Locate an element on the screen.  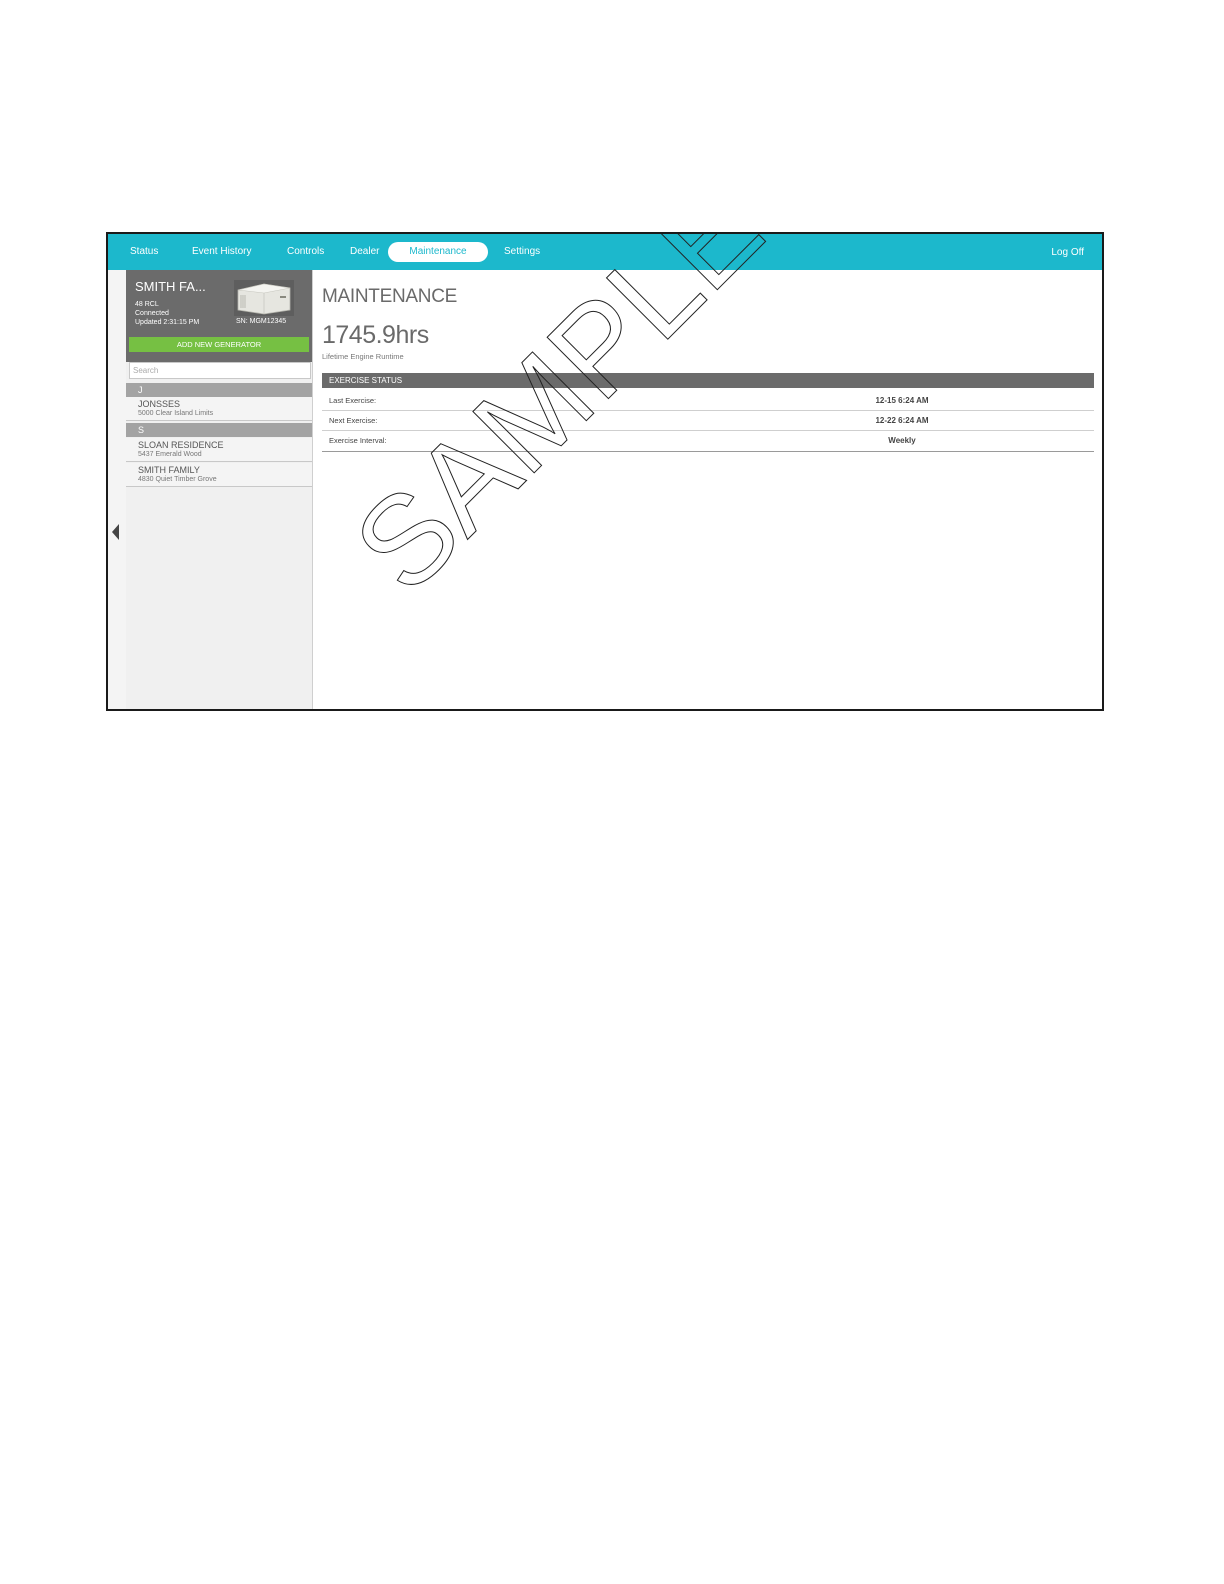
generator-image is located at coordinates (264, 298).